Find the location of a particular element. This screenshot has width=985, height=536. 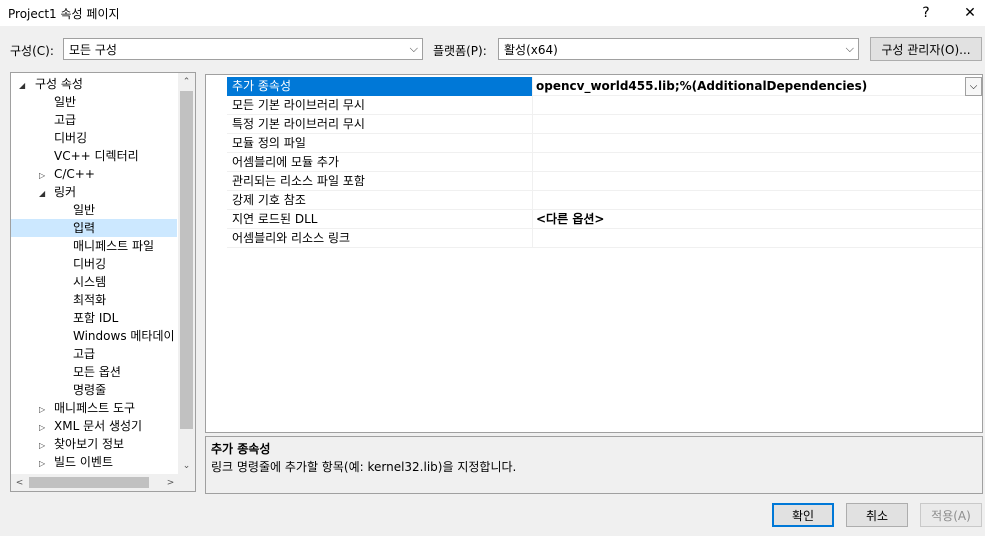

tree-item-general: 일반 is located at coordinates (65, 102).